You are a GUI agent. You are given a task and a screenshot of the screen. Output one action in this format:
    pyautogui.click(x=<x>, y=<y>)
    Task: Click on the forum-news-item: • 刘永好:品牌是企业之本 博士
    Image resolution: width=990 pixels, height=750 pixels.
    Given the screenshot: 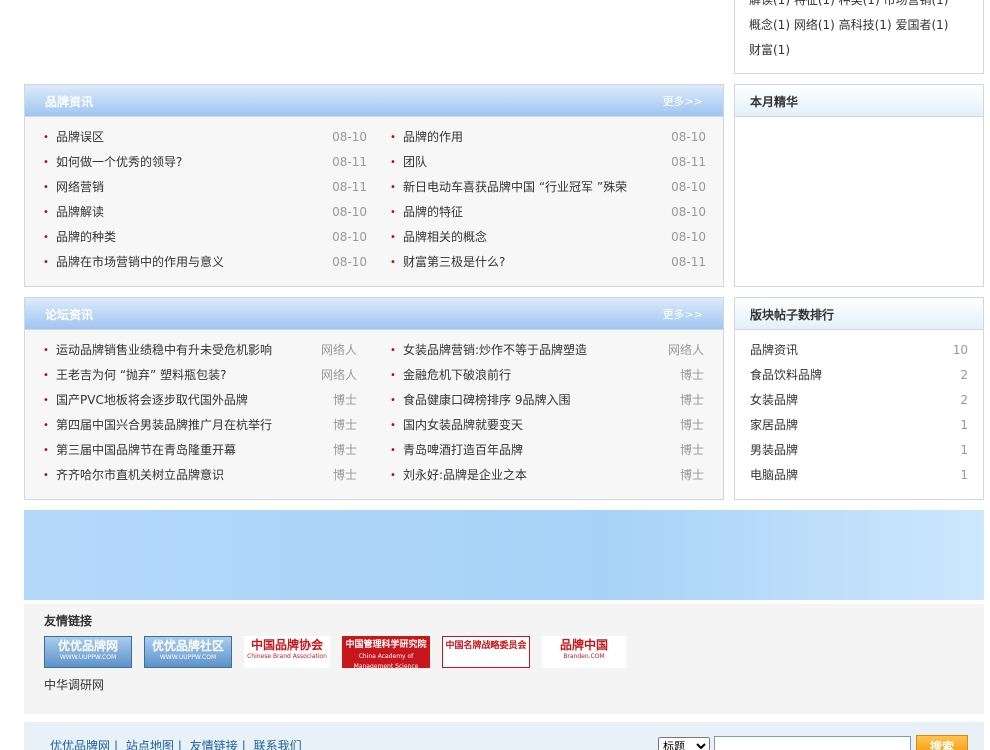 What is the action you would take?
    pyautogui.click(x=547, y=475)
    